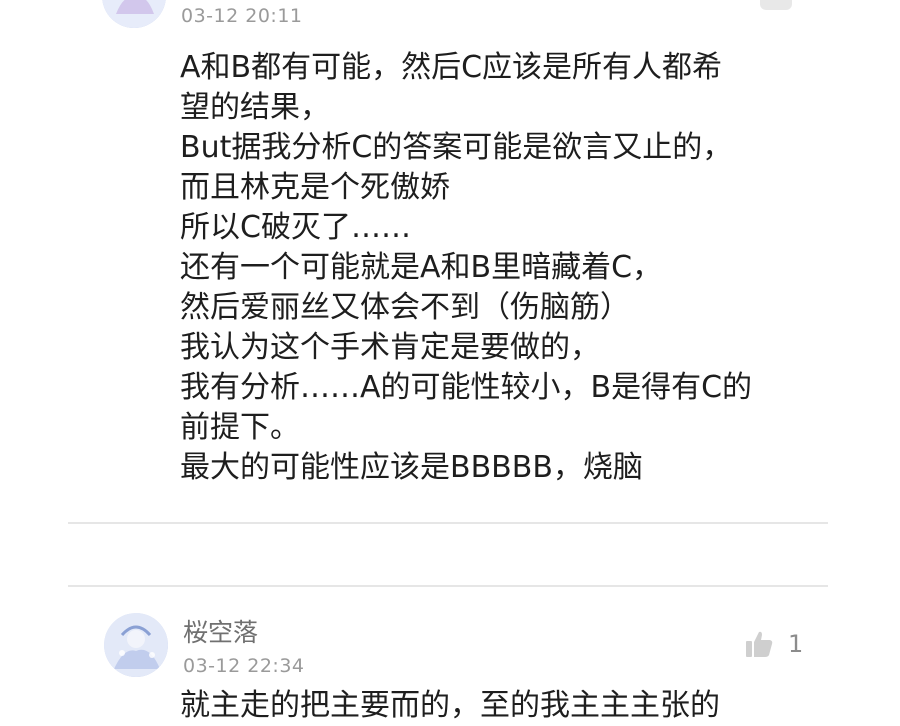 This screenshot has height=726, width=900. Describe the element at coordinates (451, 67) in the screenshot. I see `comment-line: A和B都有可能，然后C应该是所有人都希` at that location.